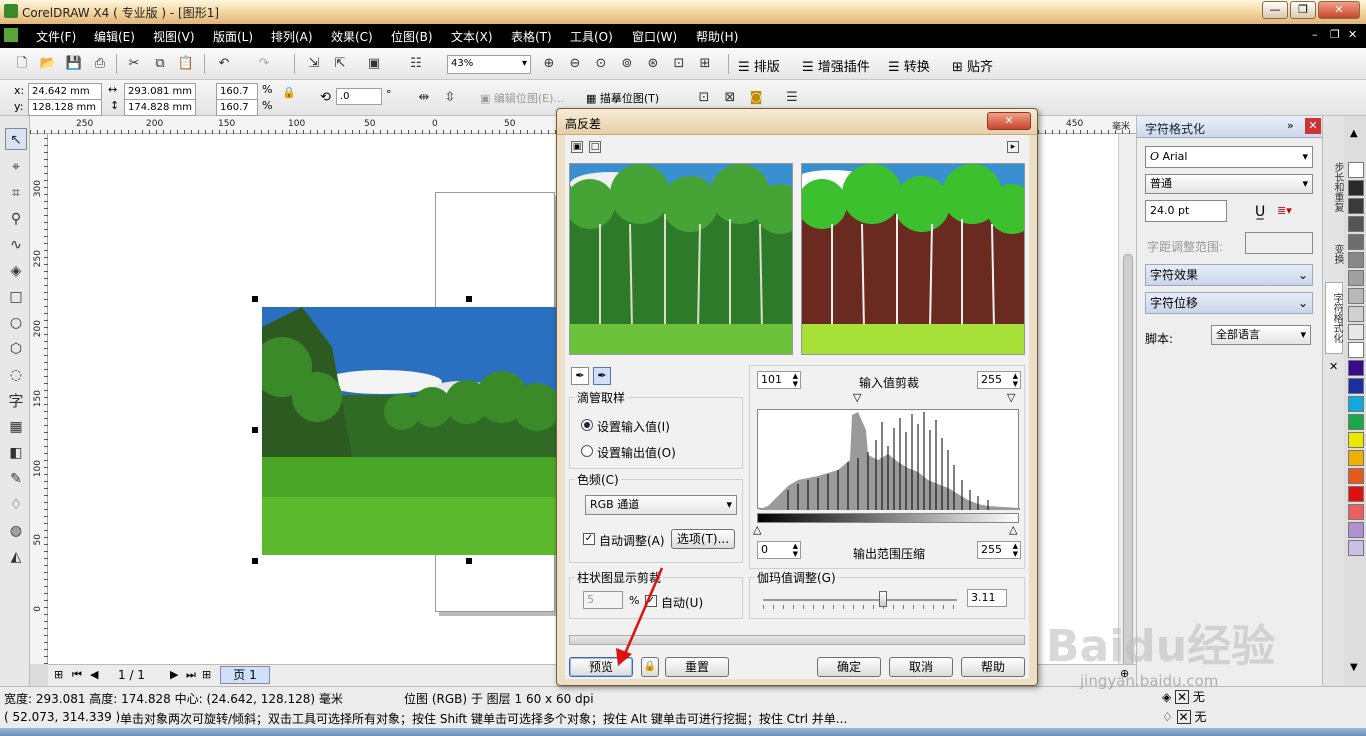 This screenshot has width=1366, height=736. I want to click on basic-shapes-tool-icon: ◌, so click(16, 375).